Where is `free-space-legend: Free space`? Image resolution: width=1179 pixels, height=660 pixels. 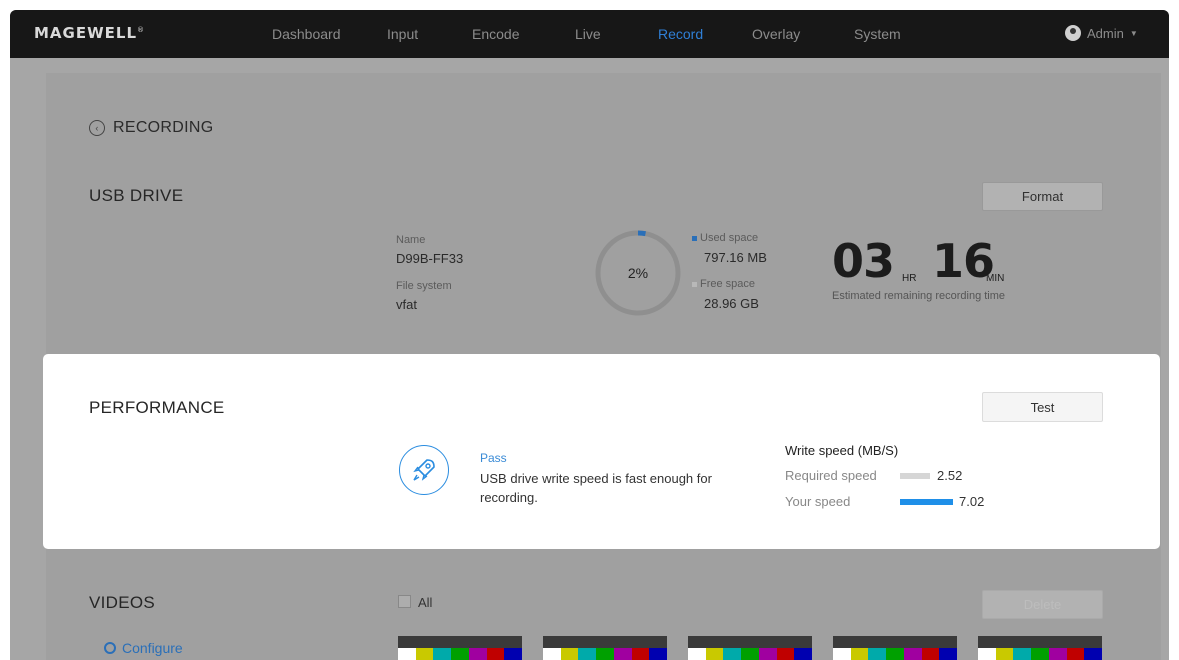 free-space-legend: Free space is located at coordinates (723, 284).